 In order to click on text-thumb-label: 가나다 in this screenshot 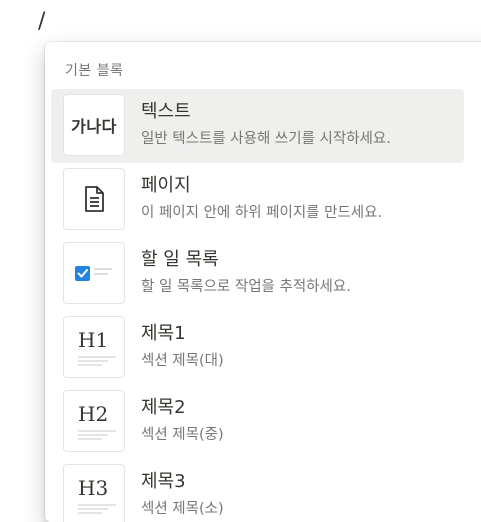, I will do `click(94, 126)`.